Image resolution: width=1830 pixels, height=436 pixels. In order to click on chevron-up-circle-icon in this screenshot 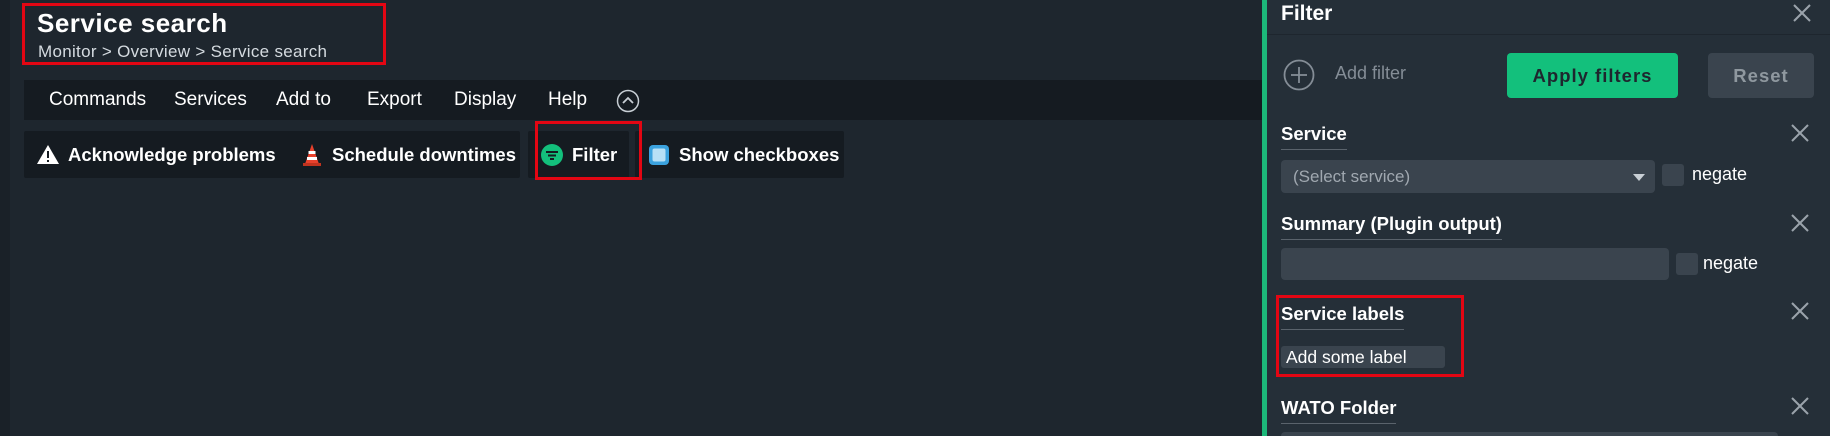, I will do `click(628, 101)`.